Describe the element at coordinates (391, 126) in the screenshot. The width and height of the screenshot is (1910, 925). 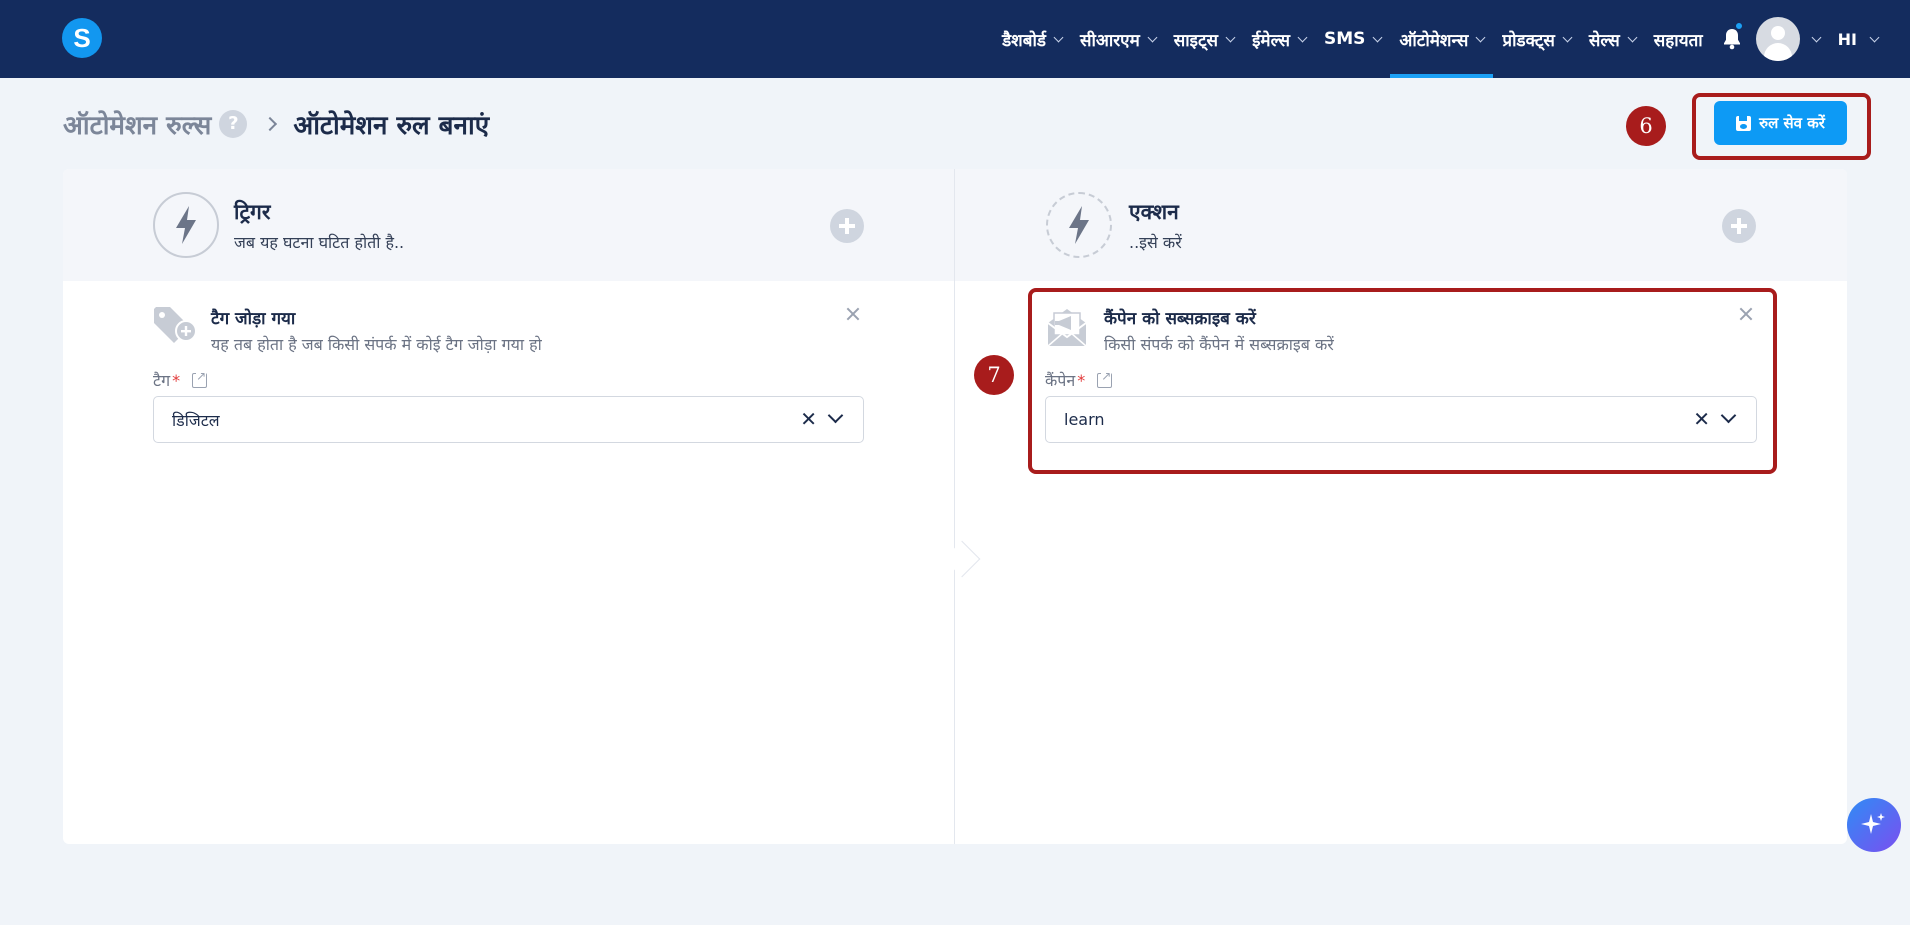
I see `page-title: ऑटोमेशन रुल बनाएं` at that location.